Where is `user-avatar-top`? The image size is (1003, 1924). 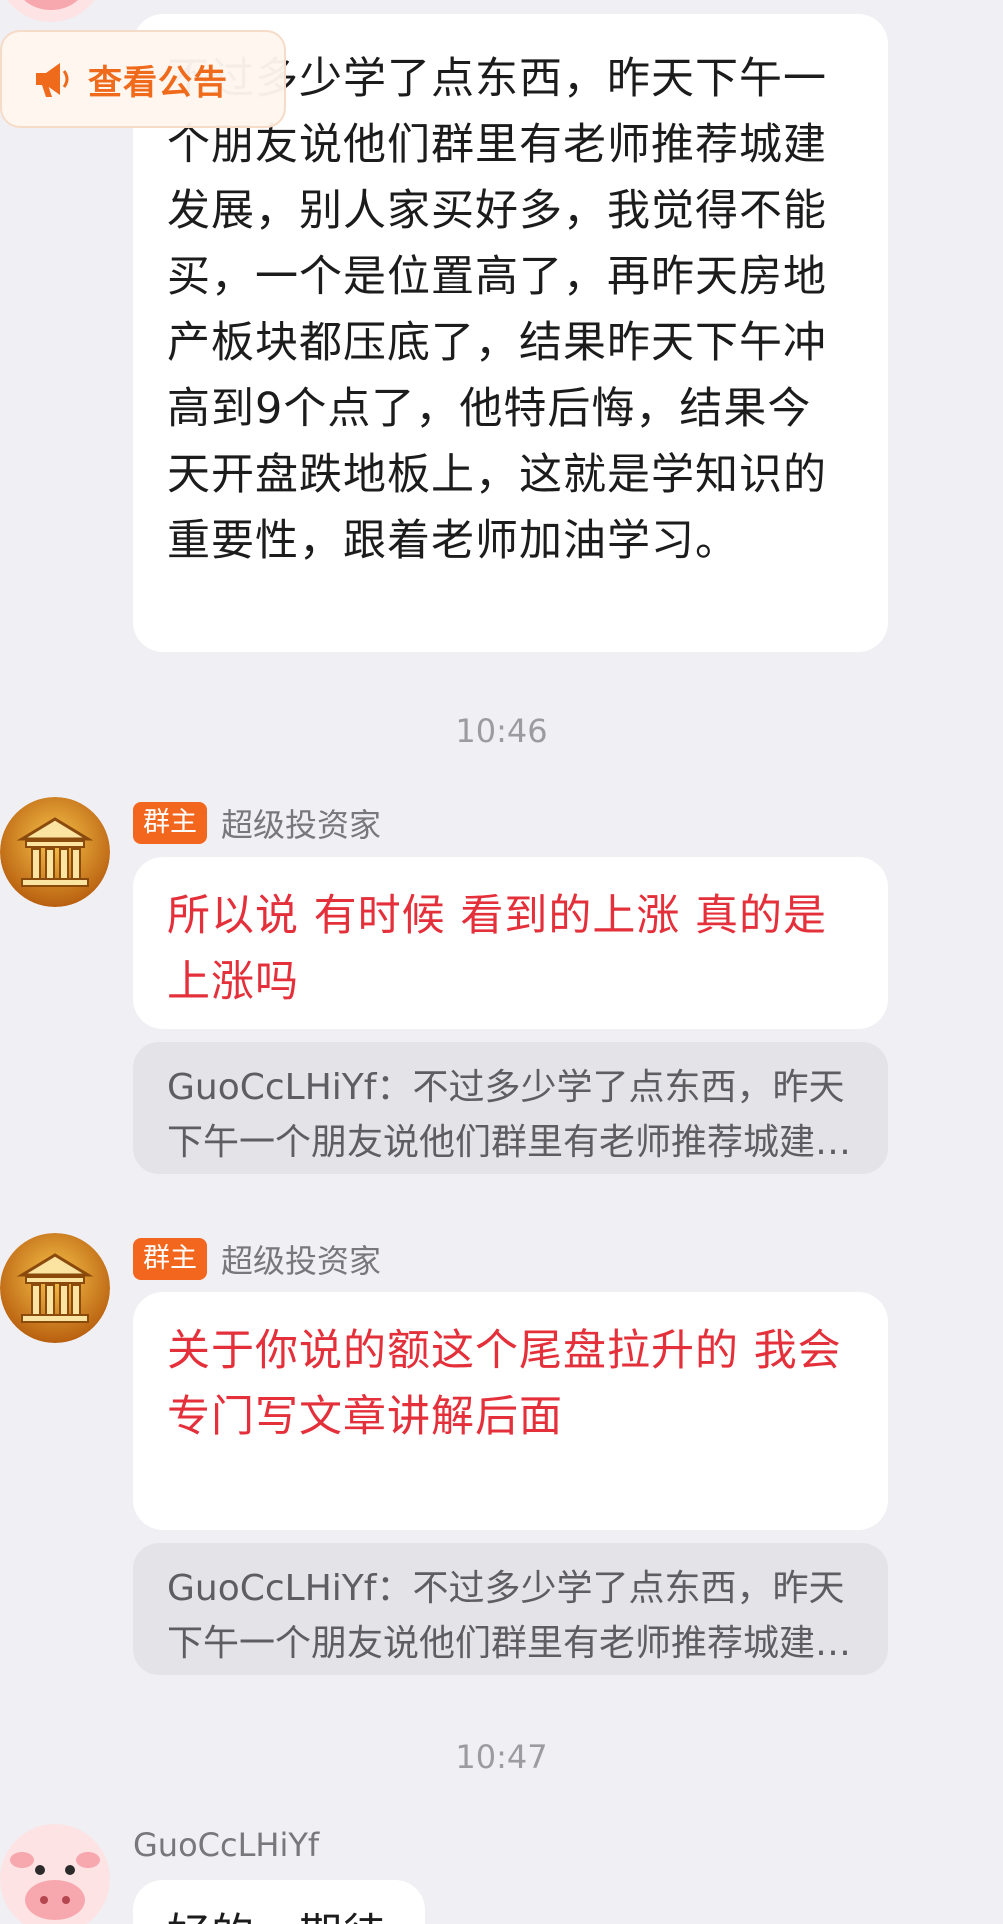 user-avatar-top is located at coordinates (53, 11).